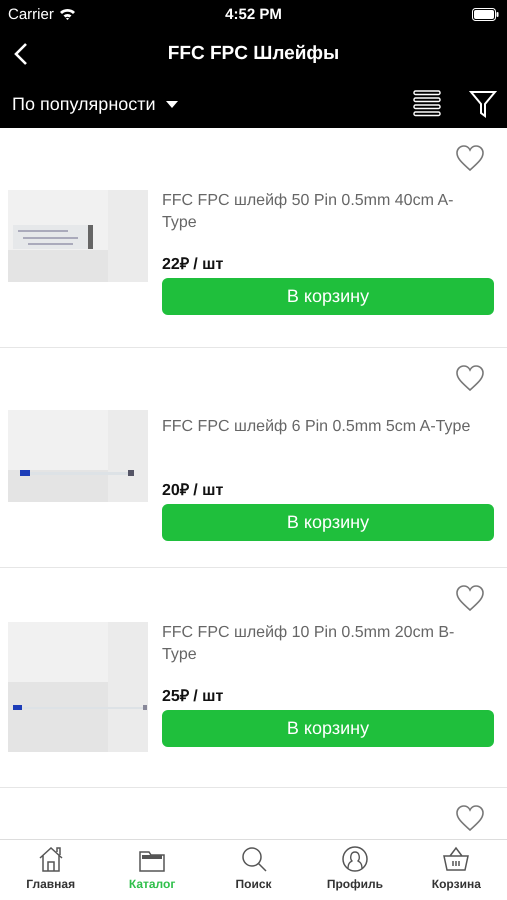 The width and height of the screenshot is (507, 900). What do you see at coordinates (193, 265) in the screenshot?
I see `product-price: 22₽ / шт` at bounding box center [193, 265].